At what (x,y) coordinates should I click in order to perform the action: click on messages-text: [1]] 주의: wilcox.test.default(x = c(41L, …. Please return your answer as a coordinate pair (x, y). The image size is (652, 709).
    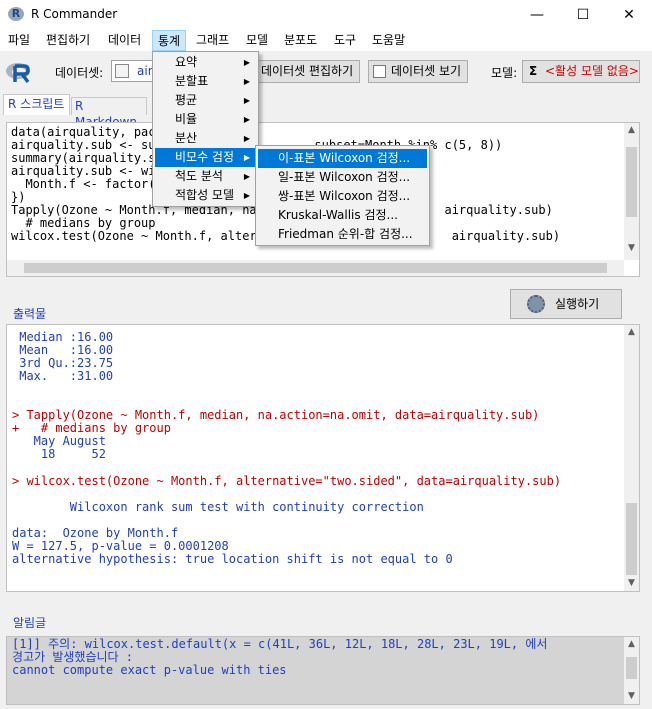
    Looking at the image, I should click on (280, 657).